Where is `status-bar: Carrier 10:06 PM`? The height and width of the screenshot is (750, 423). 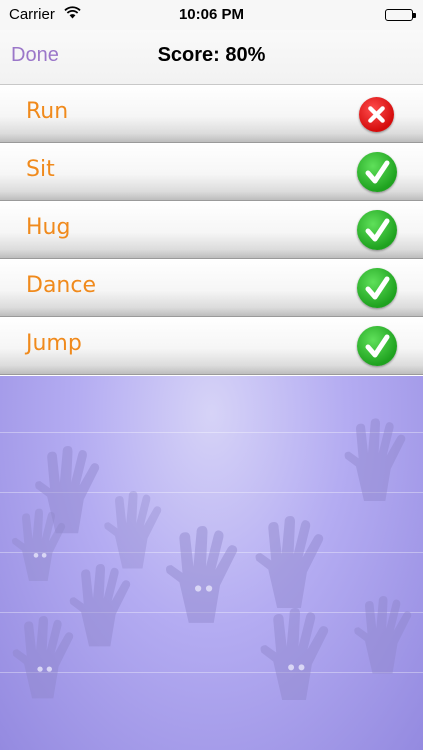
status-bar: Carrier 10:06 PM is located at coordinates (211, 15).